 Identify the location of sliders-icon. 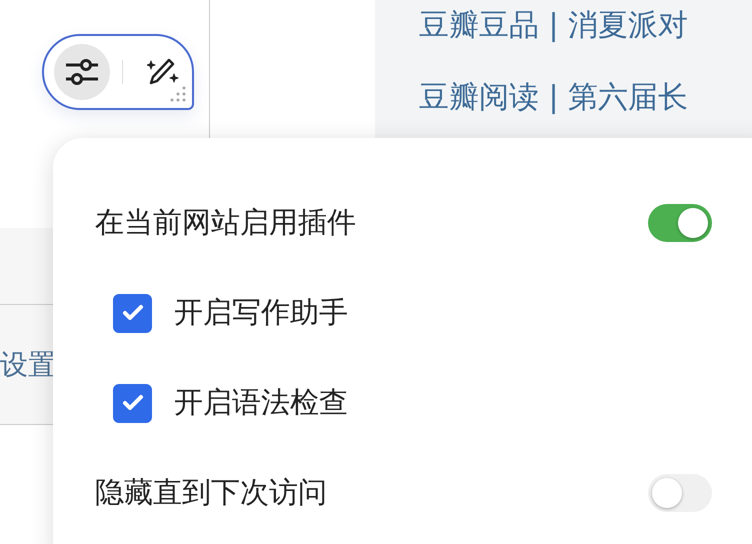
(82, 72).